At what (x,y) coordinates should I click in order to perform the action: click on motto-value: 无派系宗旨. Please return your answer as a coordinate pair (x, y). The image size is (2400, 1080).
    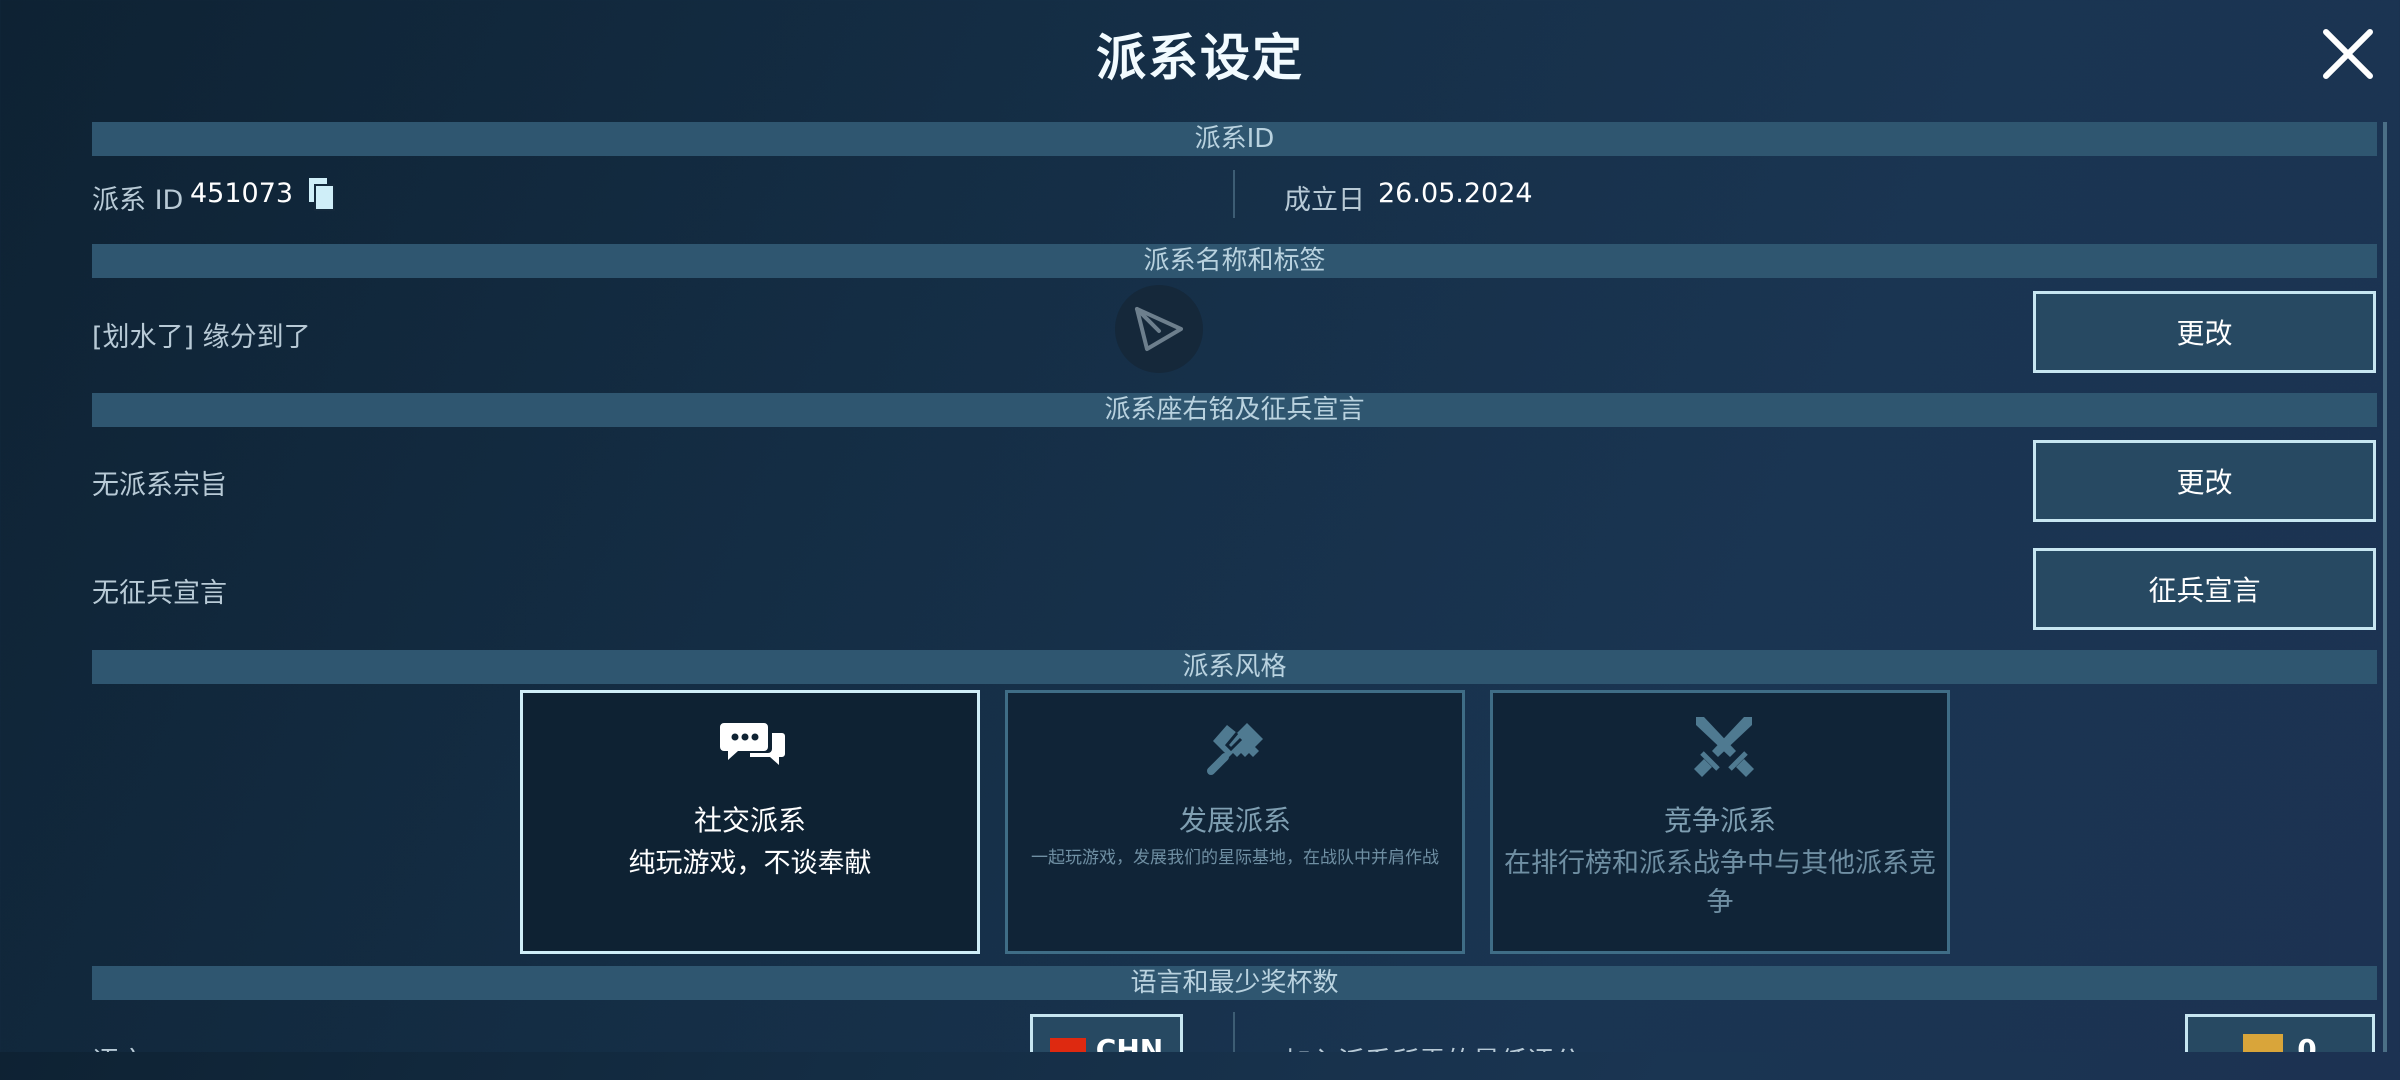
    Looking at the image, I should click on (159, 485).